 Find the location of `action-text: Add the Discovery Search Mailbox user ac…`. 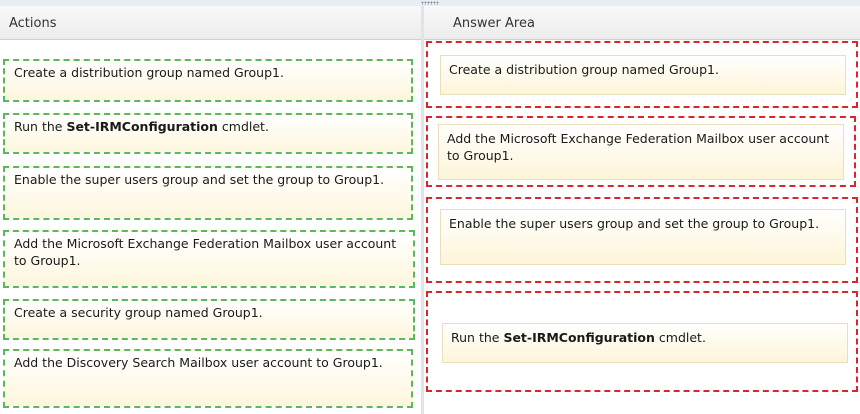

action-text: Add the Discovery Search Mailbox user ac… is located at coordinates (198, 362).